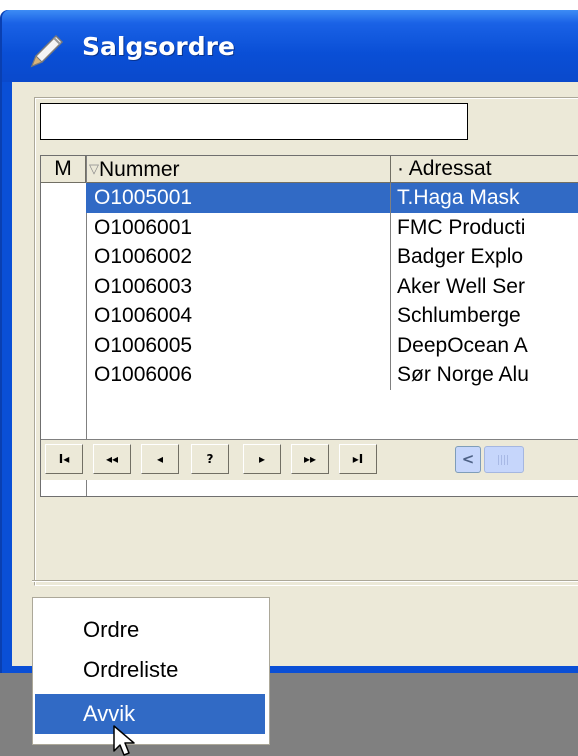  Describe the element at coordinates (160, 459) in the screenshot. I see `nav-prev-button: ◂` at that location.